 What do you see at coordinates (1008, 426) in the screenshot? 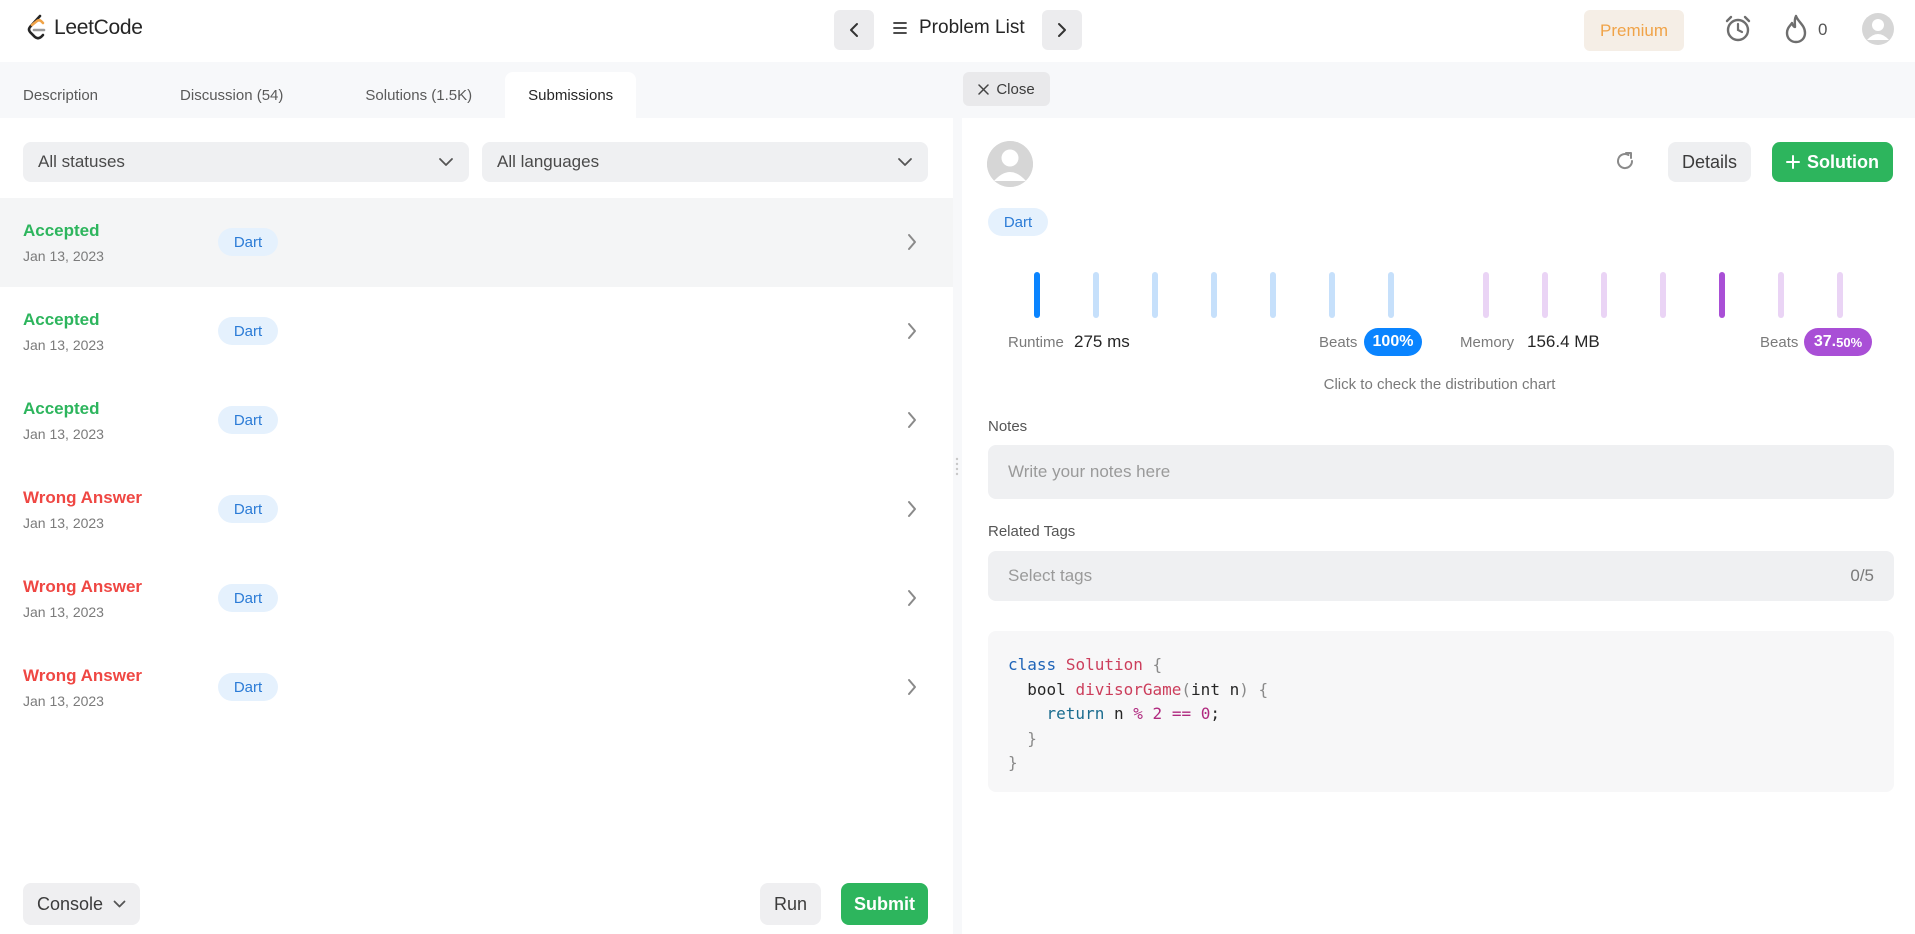
I see `notes-label: Notes` at bounding box center [1008, 426].